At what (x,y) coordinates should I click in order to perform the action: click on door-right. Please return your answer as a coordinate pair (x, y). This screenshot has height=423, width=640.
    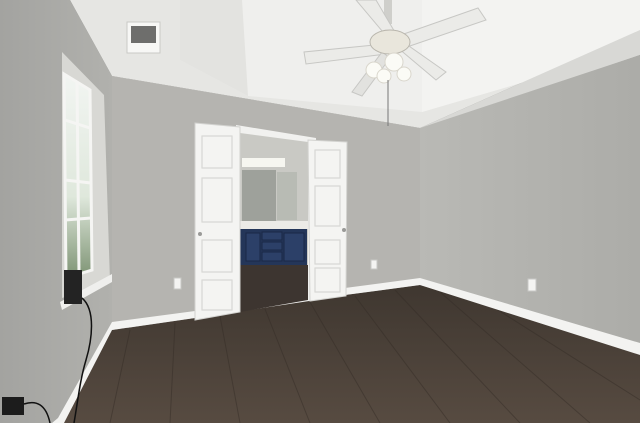
    Looking at the image, I should click on (327, 220).